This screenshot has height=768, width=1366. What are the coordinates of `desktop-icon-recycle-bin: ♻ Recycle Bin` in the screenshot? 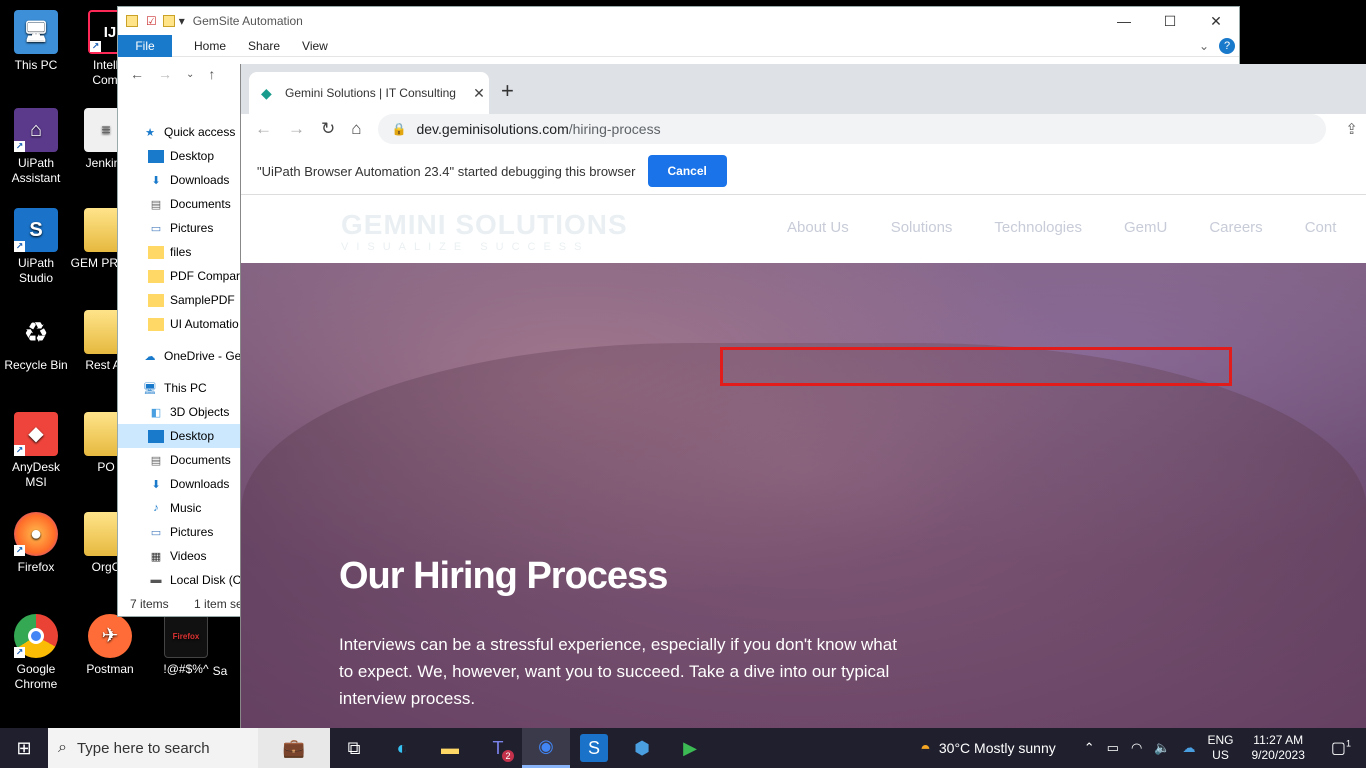 It's located at (36, 341).